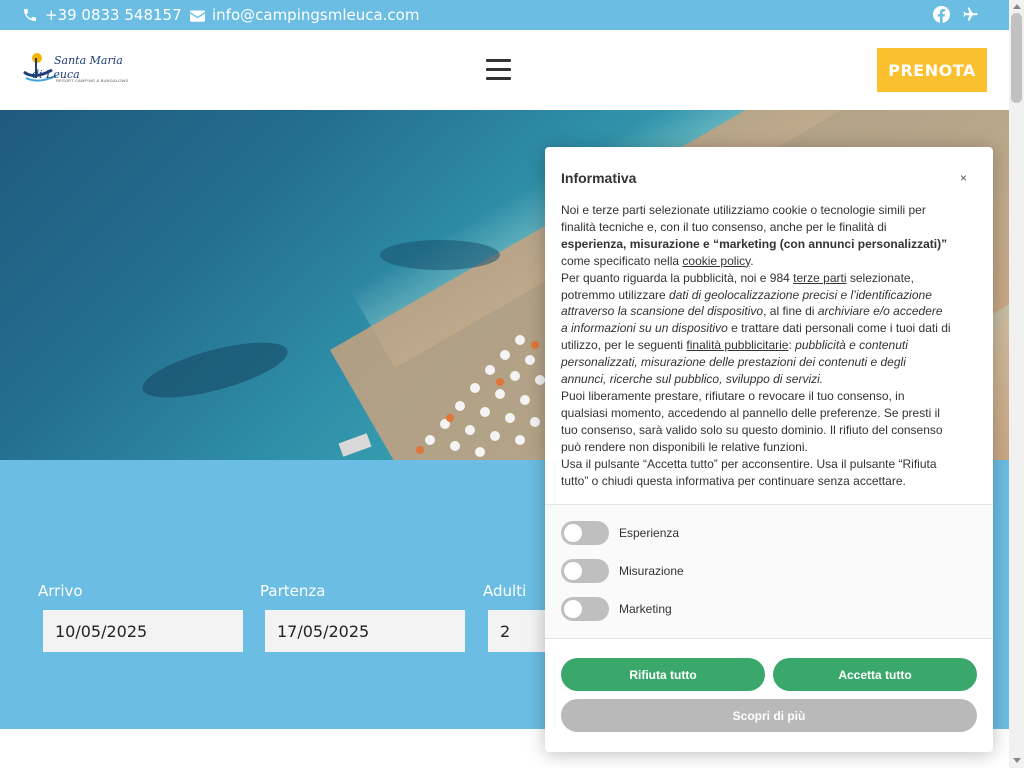 This screenshot has height=768, width=1024. I want to click on advertising-purposes-link: finalità pubblicitarie, so click(737, 345).